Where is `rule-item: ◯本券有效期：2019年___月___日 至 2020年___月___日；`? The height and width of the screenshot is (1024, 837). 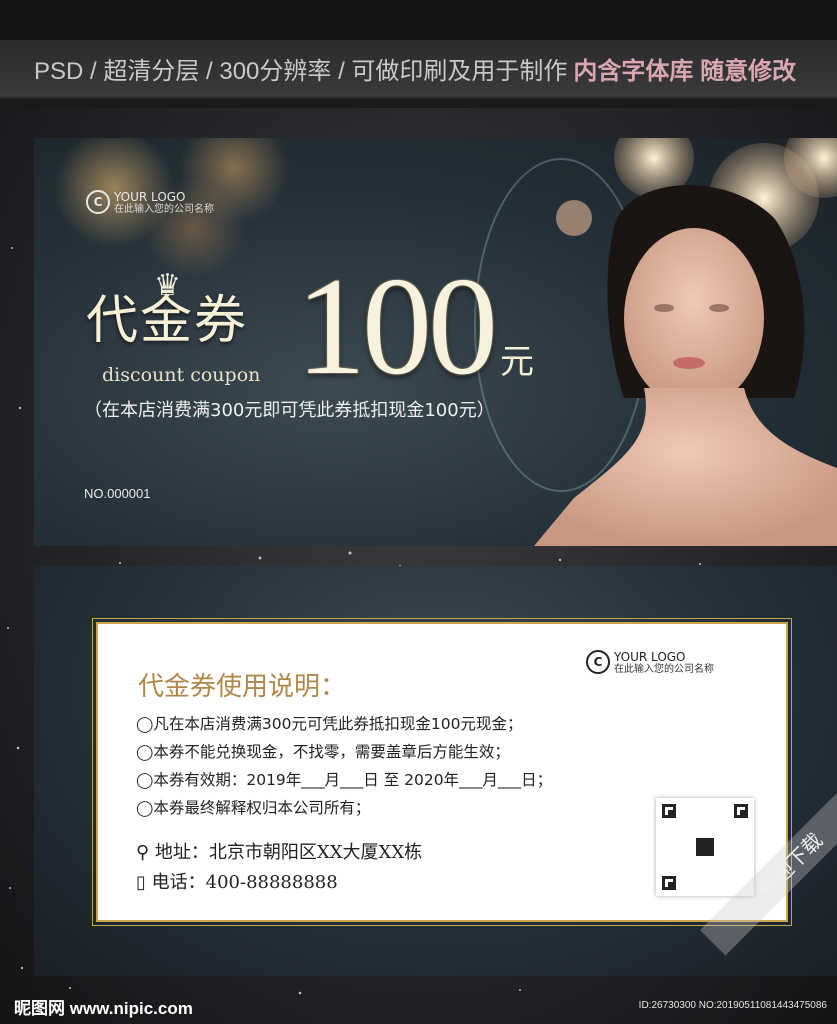 rule-item: ◯本券有效期：2019年___月___日 至 2020年___月___日； is located at coordinates (344, 780).